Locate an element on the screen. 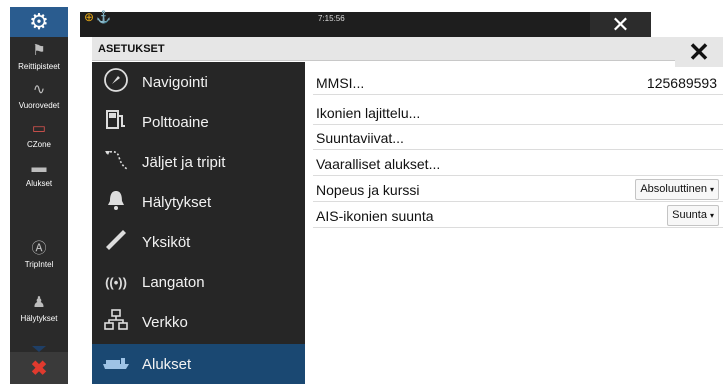 This screenshot has width=723, height=384. rail-item-label: Hälytykset is located at coordinates (39, 318).